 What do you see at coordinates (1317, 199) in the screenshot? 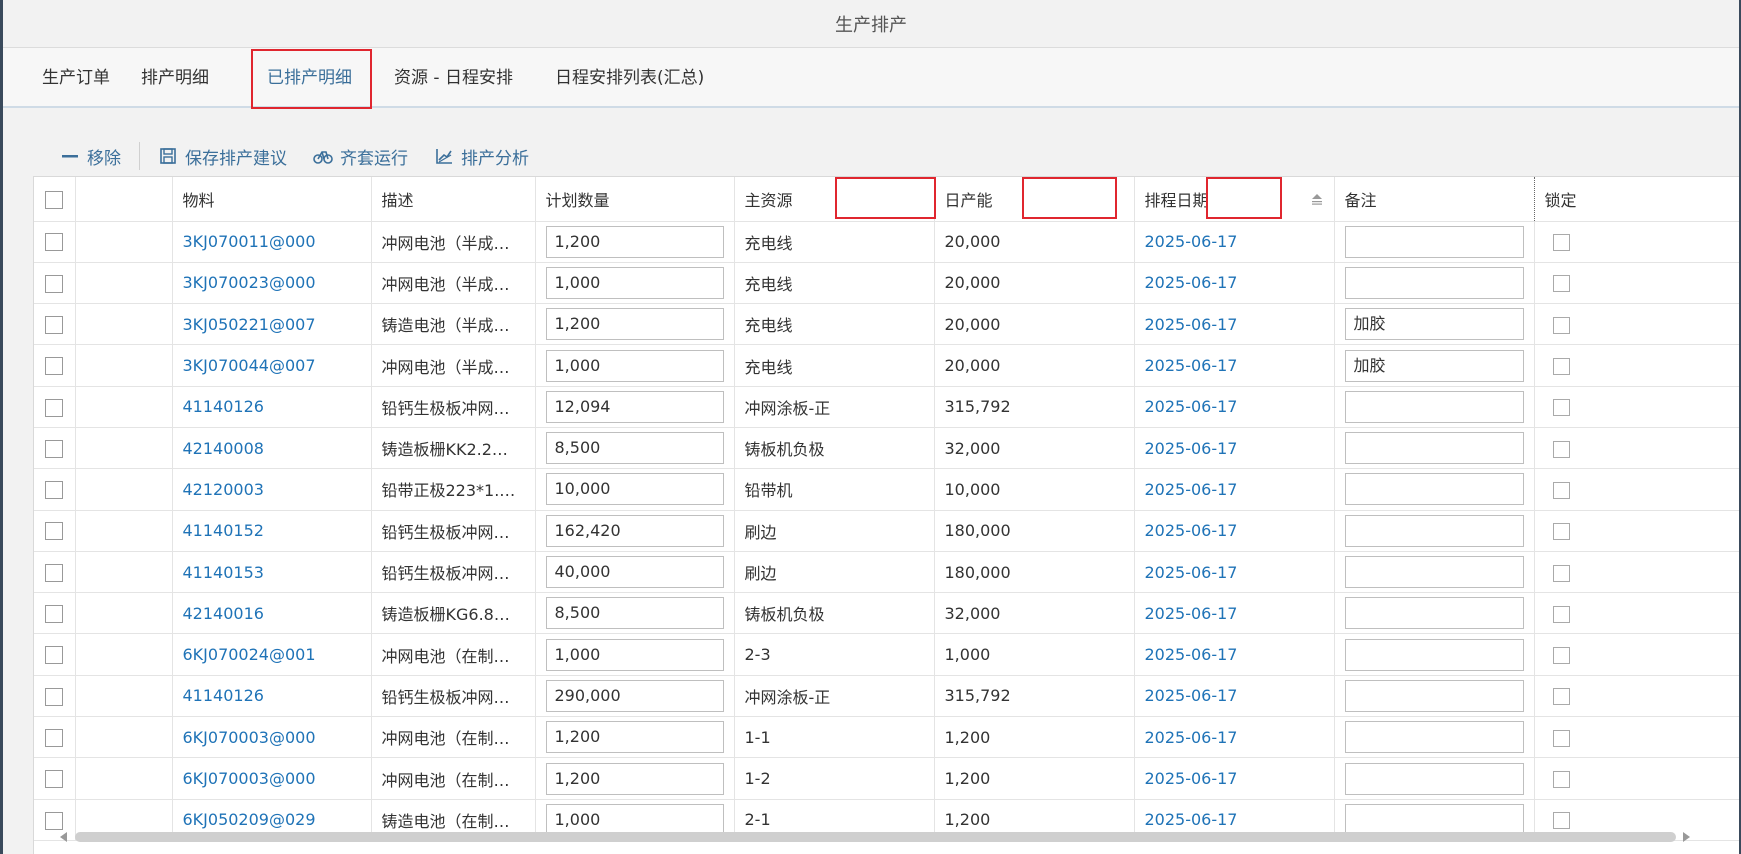
I see `sort-ascending-icon` at bounding box center [1317, 199].